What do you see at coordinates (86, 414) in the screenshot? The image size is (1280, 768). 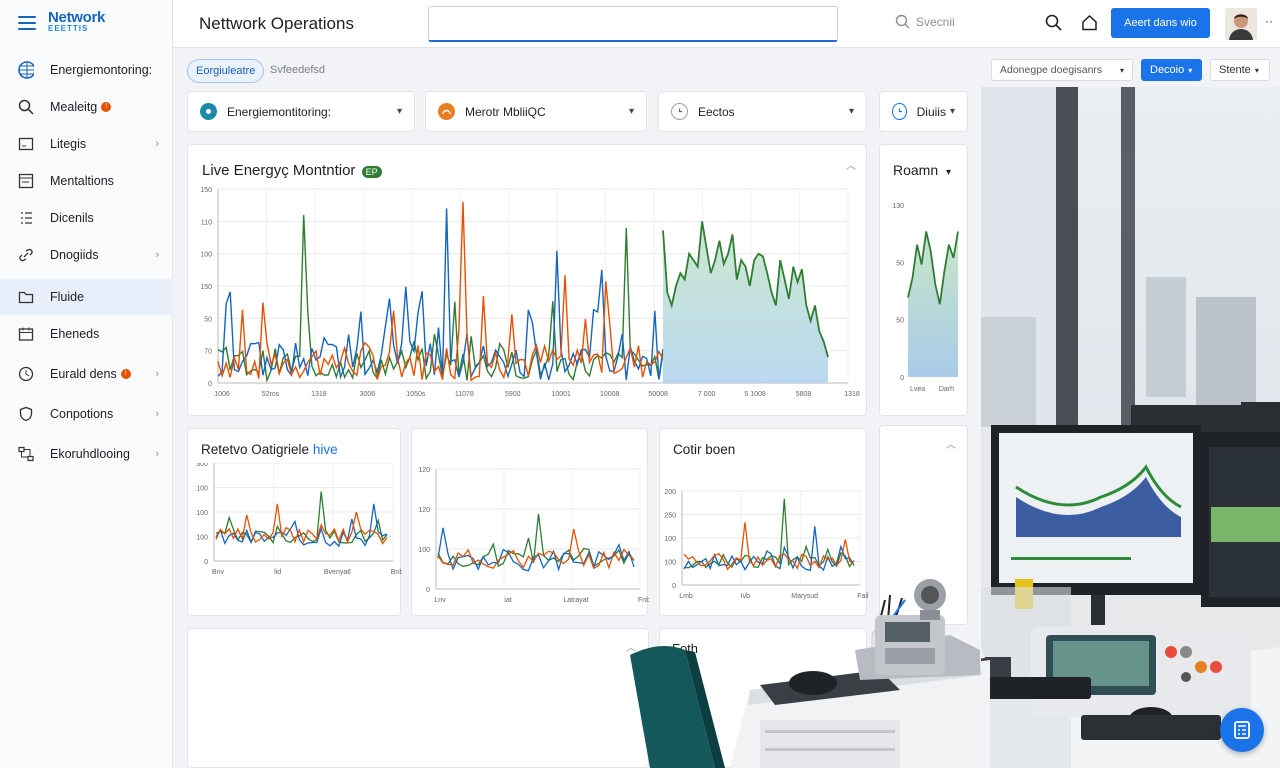 I see `sidebar-item-conpotions: Conpotions ›` at bounding box center [86, 414].